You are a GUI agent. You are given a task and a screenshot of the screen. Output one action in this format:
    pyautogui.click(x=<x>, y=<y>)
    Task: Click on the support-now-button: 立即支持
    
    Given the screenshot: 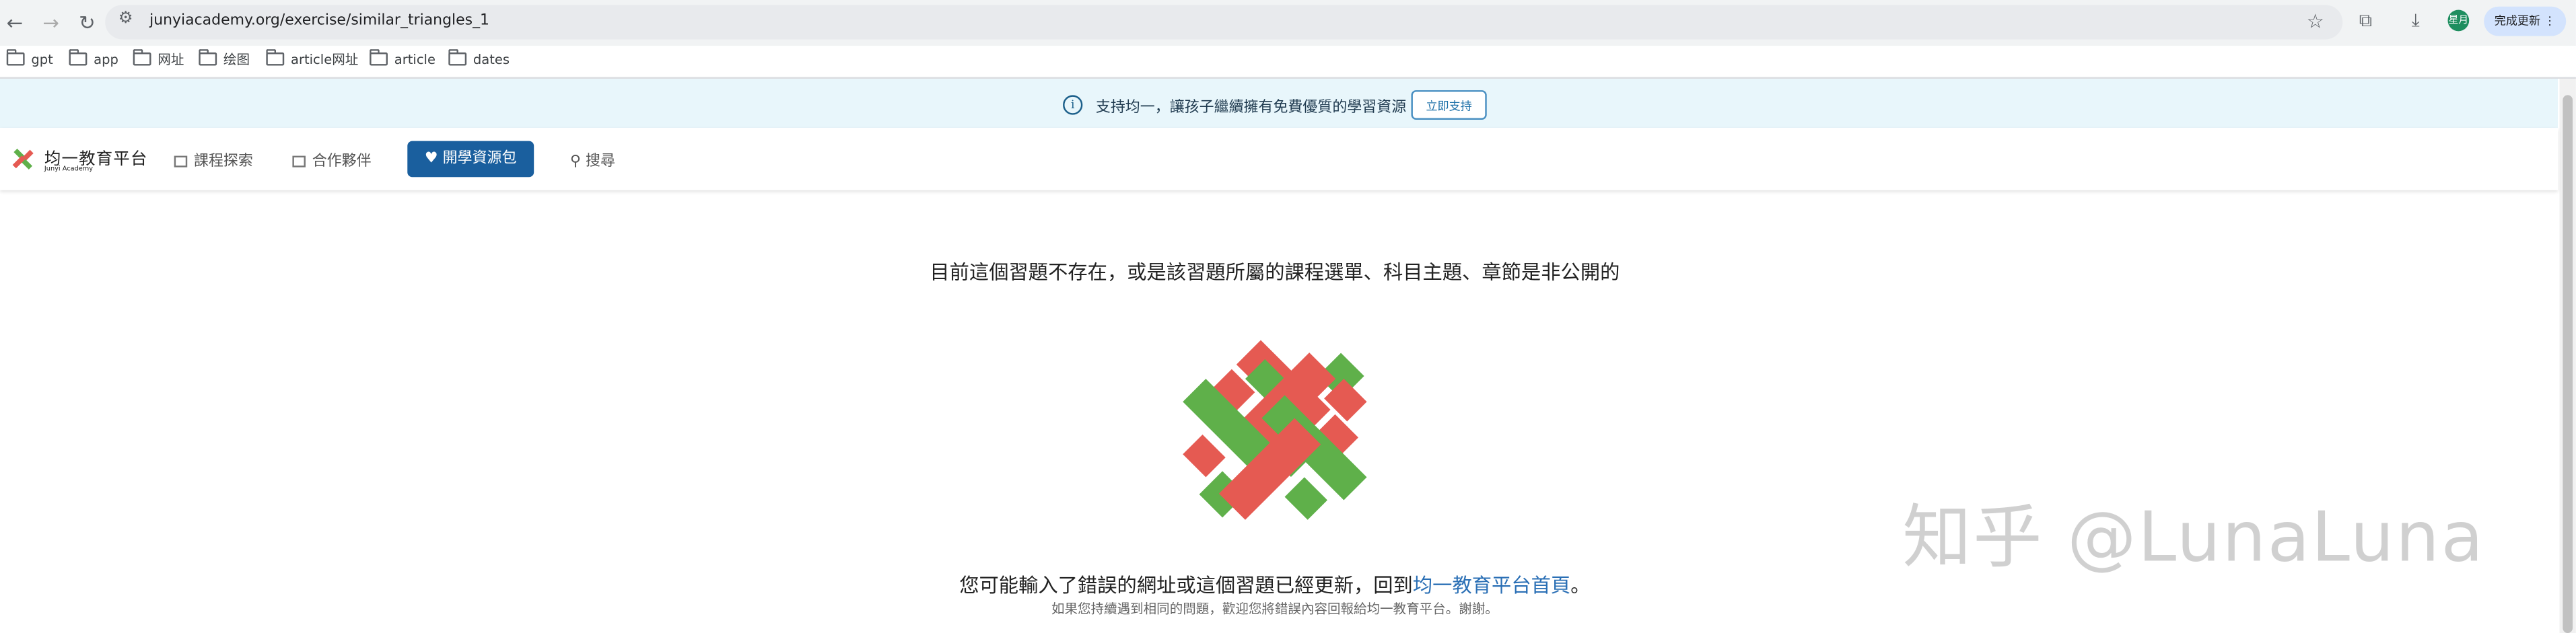 What is the action you would take?
    pyautogui.click(x=1449, y=105)
    